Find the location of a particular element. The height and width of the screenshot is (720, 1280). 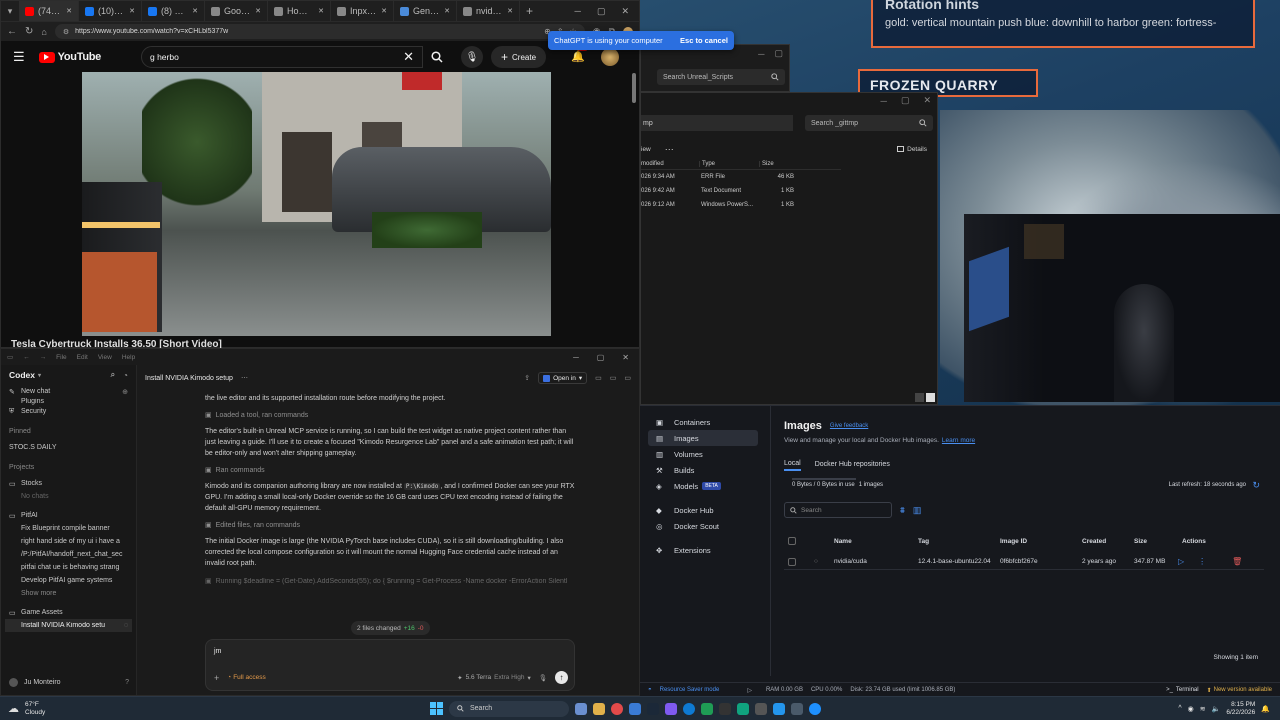

column-image-id: Image ID is located at coordinates (1041, 541).